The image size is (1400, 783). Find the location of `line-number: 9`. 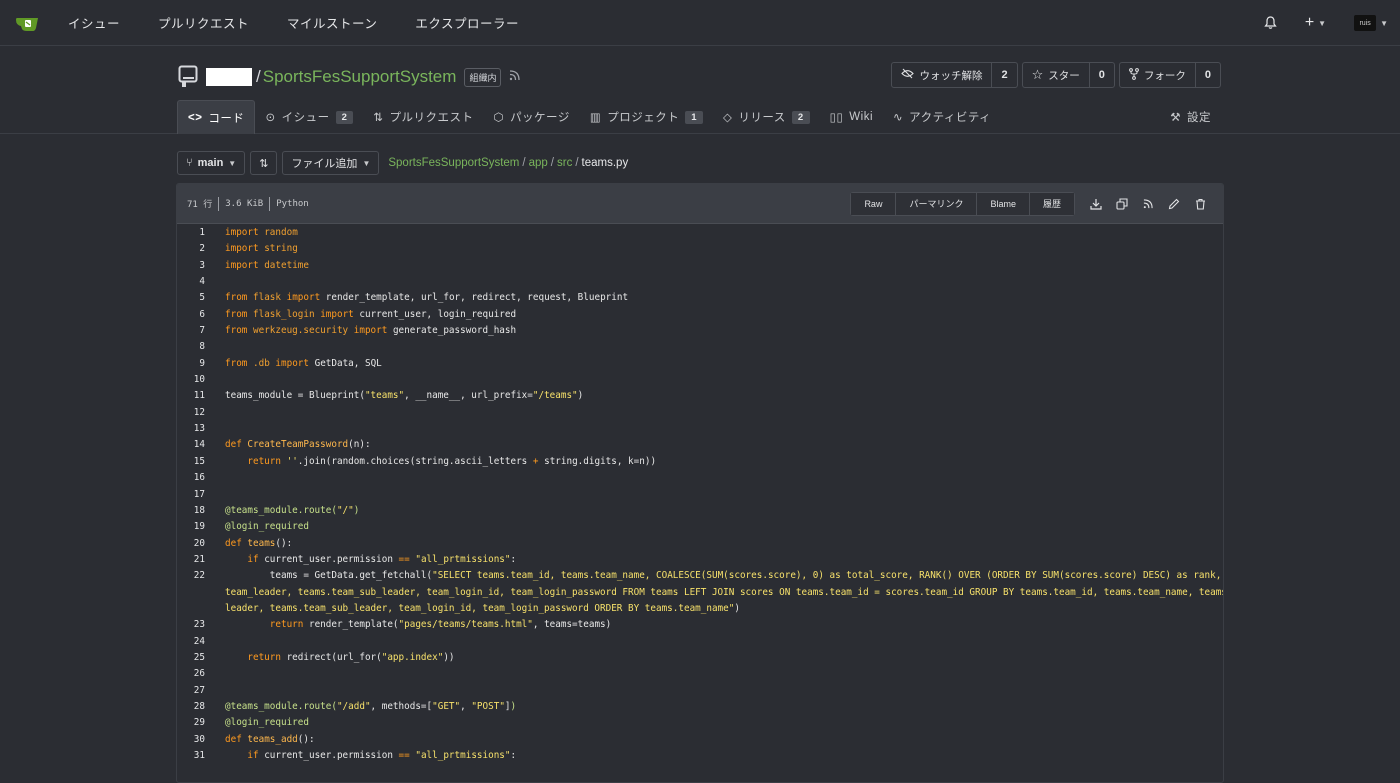

line-number: 9 is located at coordinates (191, 364).